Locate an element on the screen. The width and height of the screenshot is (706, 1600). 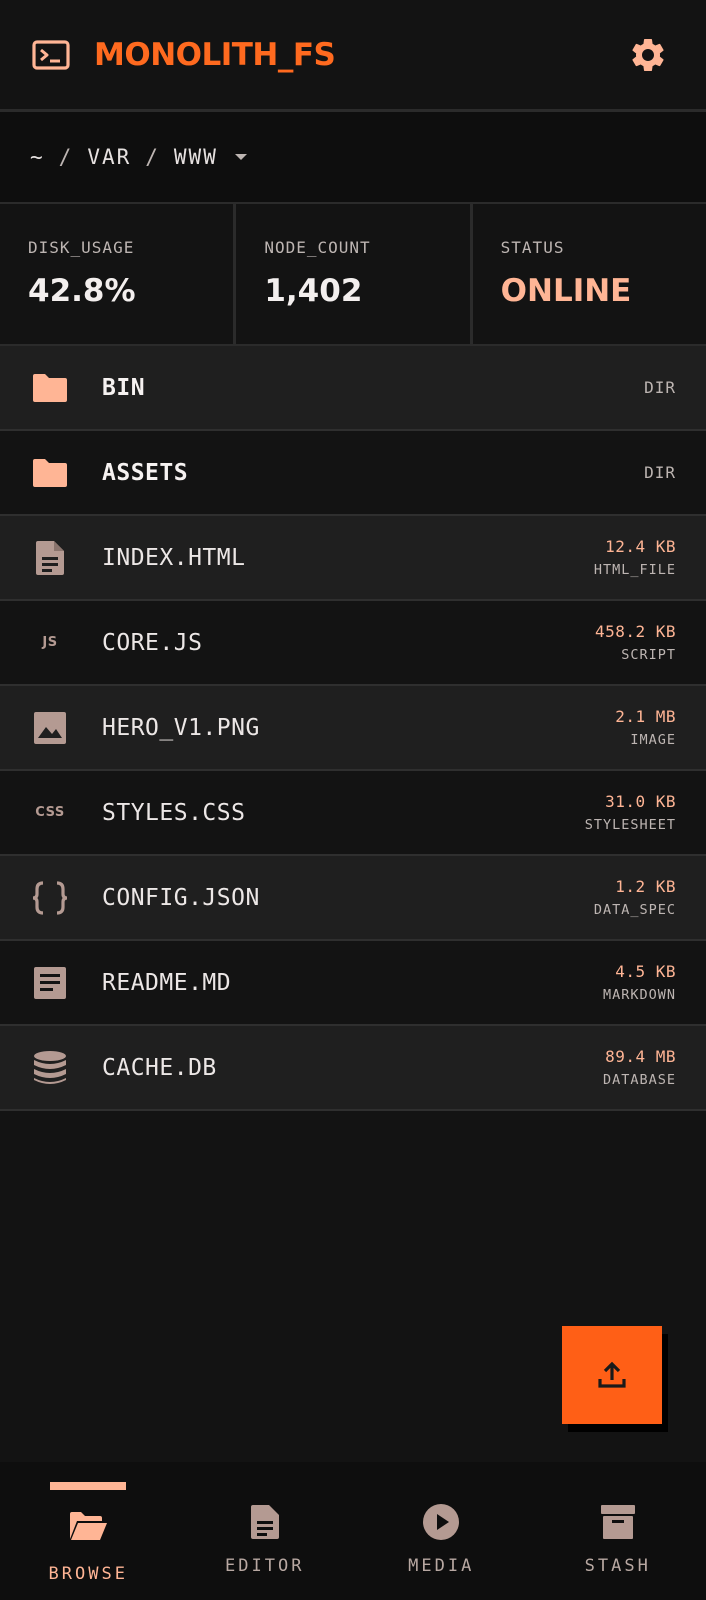
upload-button is located at coordinates (612, 1375).